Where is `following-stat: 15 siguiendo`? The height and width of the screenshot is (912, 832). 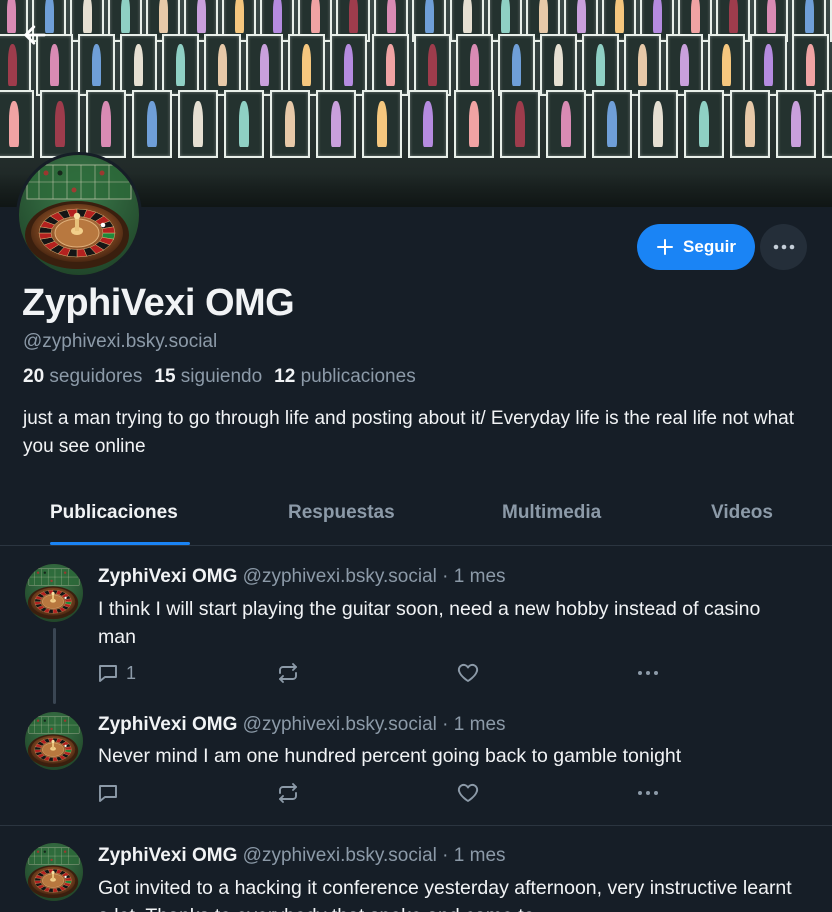 following-stat: 15 siguiendo is located at coordinates (208, 377).